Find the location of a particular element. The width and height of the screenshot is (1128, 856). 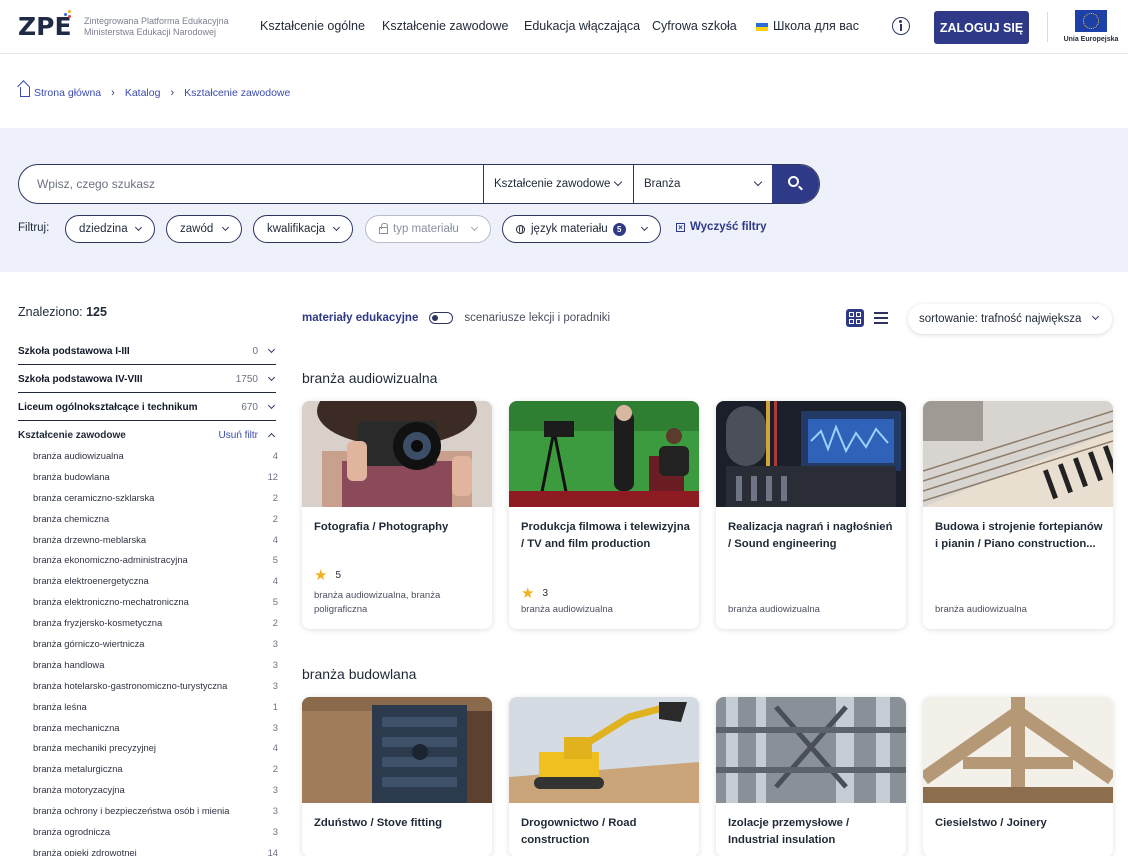

sidebar-industry-item: branża górniczo-wiertnicza 3 is located at coordinates (155, 648).